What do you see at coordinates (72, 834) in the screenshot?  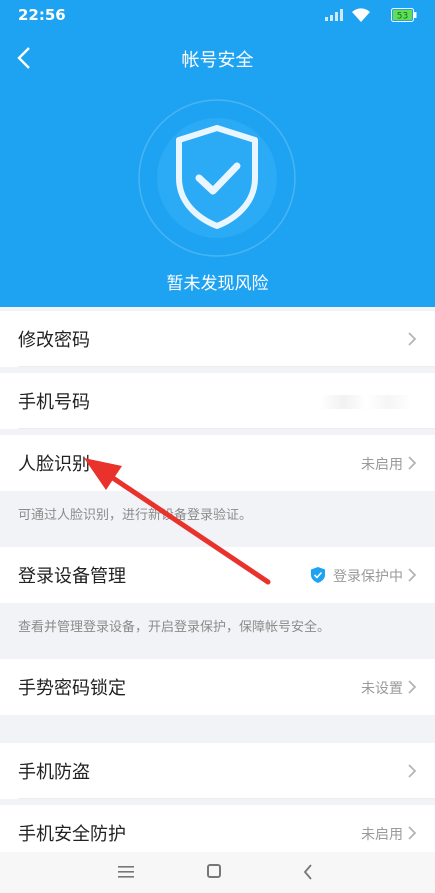 I see `row-label: 手机安全防护` at bounding box center [72, 834].